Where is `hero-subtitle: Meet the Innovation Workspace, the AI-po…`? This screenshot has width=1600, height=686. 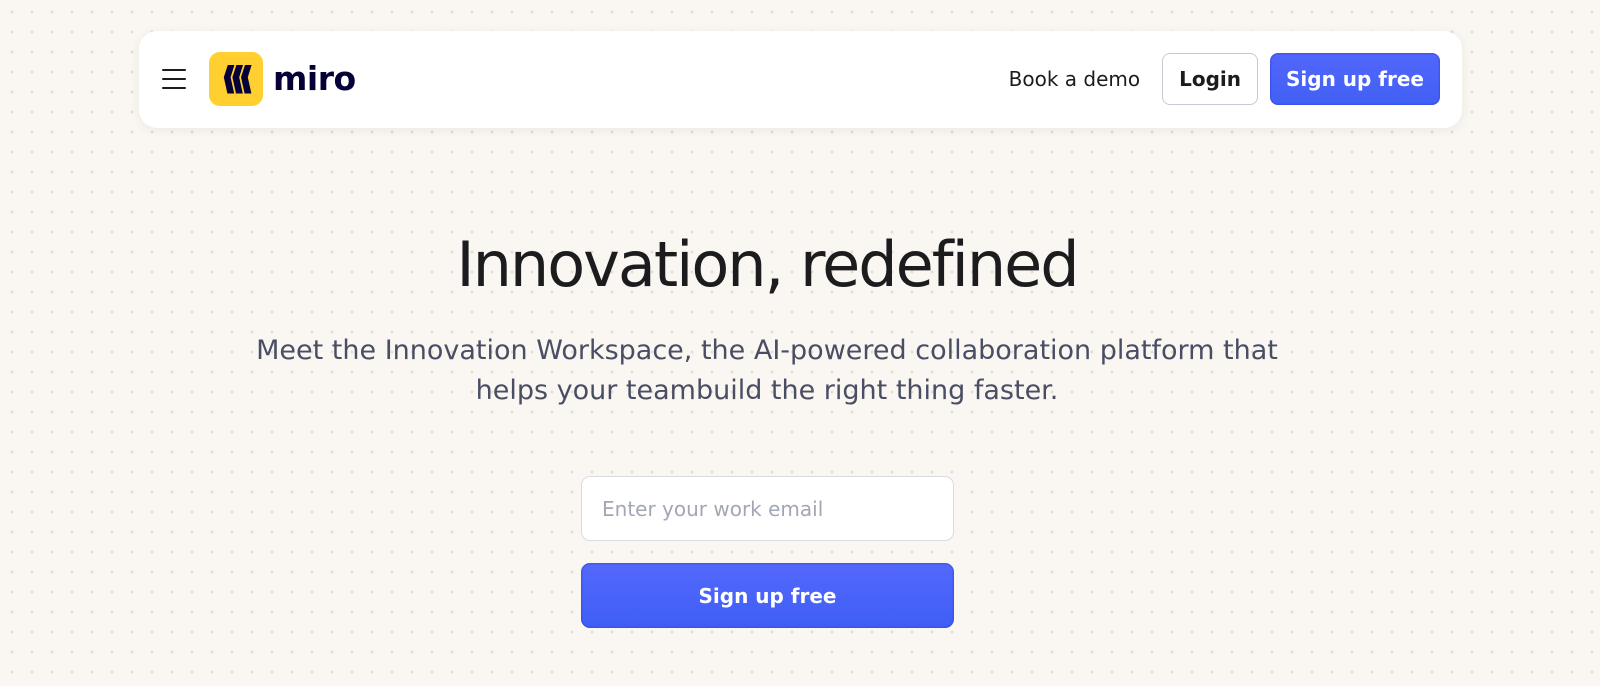 hero-subtitle: Meet the Innovation Workspace, the AI-po… is located at coordinates (767, 370).